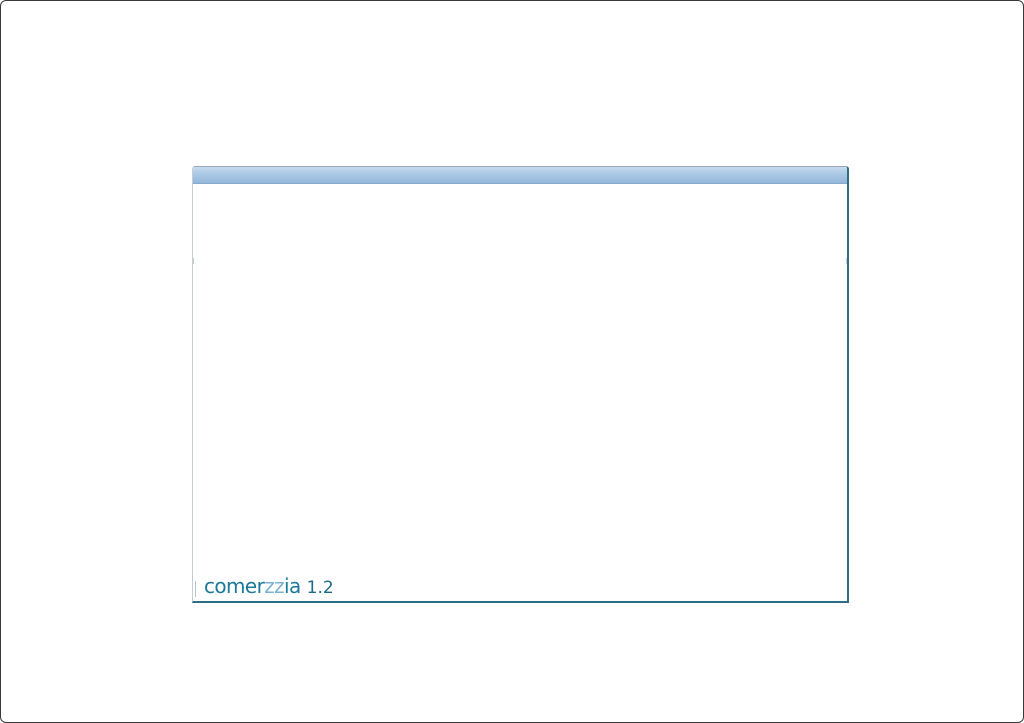 The height and width of the screenshot is (723, 1024). Describe the element at coordinates (320, 588) in the screenshot. I see `brand-version: 1.2` at that location.